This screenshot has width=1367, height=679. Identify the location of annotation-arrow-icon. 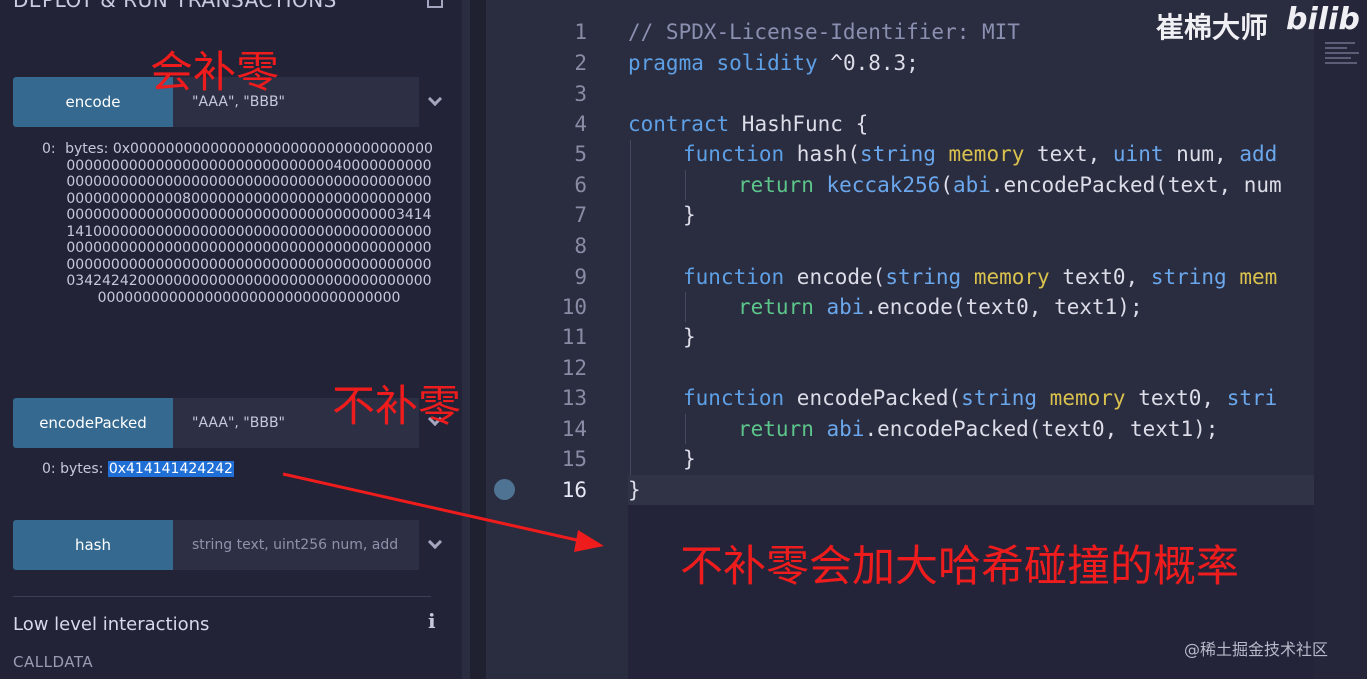
(443, 512).